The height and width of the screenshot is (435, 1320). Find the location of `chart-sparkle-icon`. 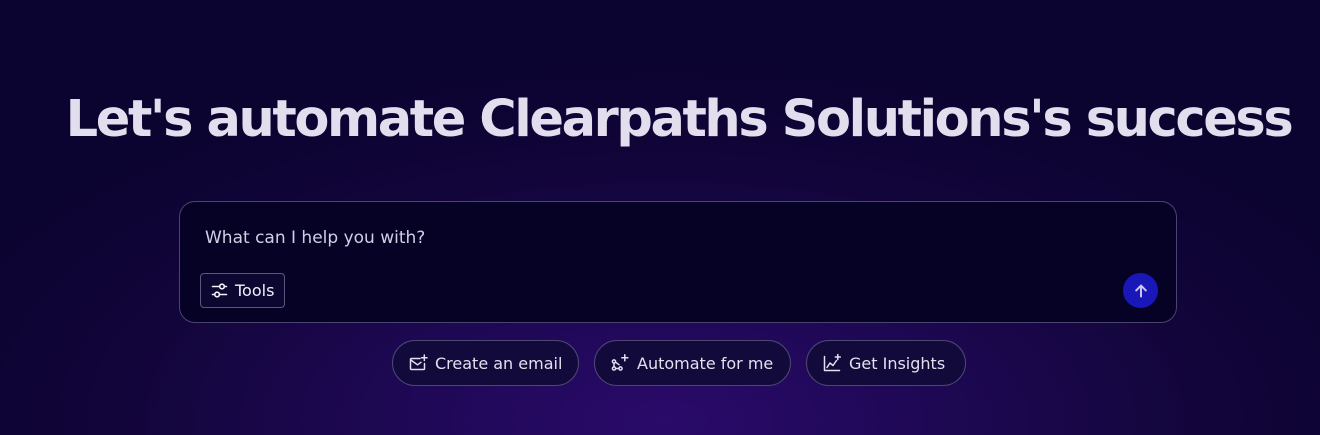

chart-sparkle-icon is located at coordinates (832, 363).